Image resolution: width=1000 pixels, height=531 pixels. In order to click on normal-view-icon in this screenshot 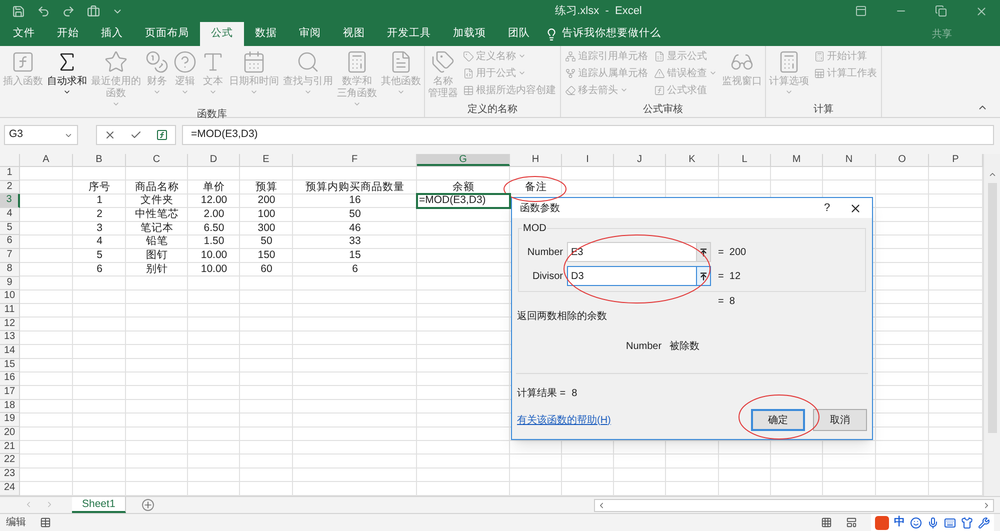, I will do `click(826, 522)`.